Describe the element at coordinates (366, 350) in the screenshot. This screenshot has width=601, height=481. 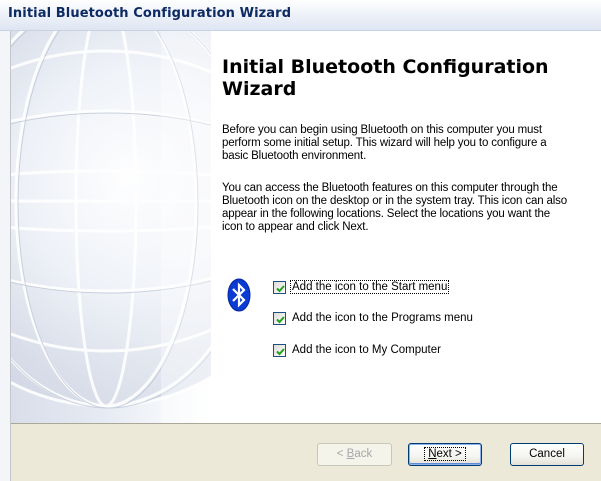
I see `my-computer-label: Add the icon to My Computer` at that location.